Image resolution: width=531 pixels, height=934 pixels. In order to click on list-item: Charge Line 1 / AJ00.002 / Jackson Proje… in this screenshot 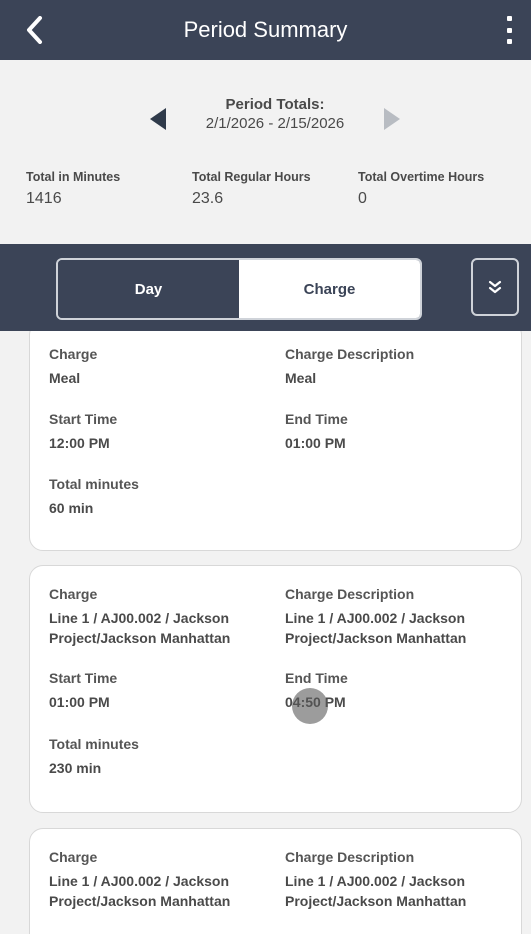, I will do `click(275, 881)`.